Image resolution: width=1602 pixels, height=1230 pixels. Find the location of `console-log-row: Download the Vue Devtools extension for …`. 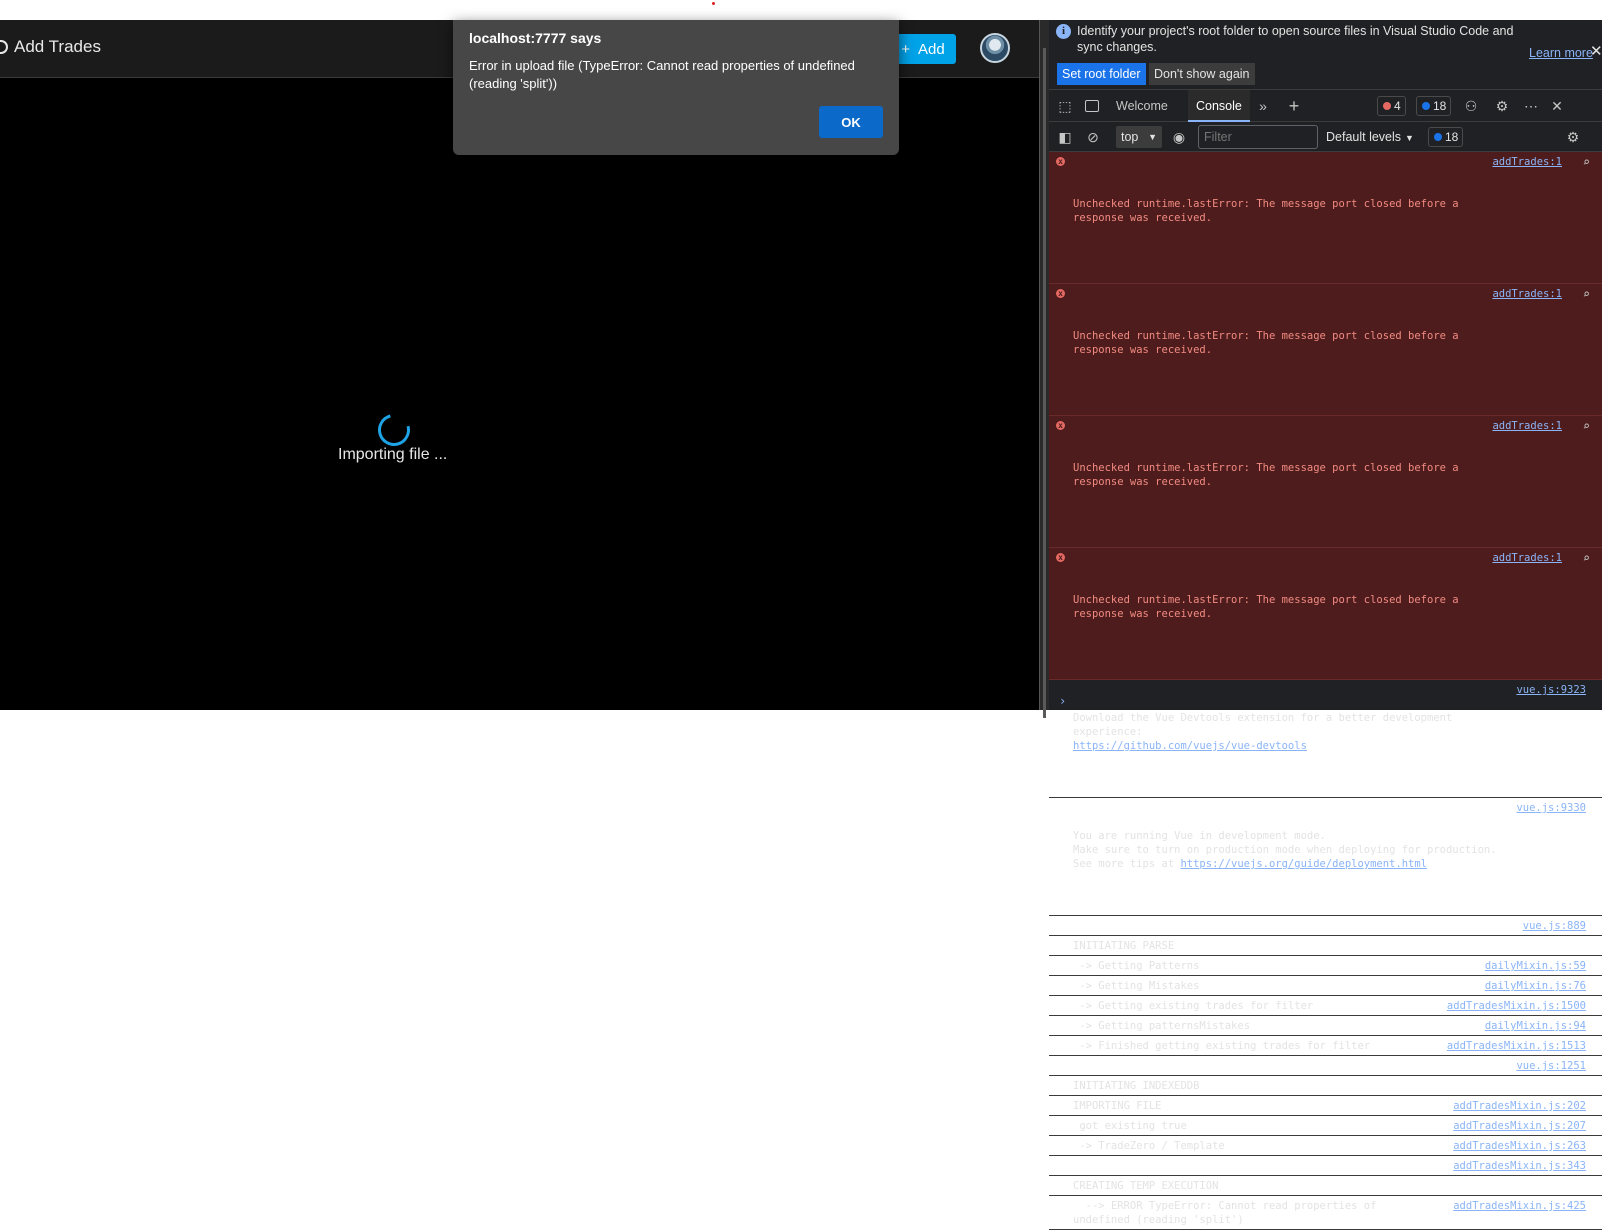

console-log-row: Download the Vue Devtools extension for … is located at coordinates (1325, 739).